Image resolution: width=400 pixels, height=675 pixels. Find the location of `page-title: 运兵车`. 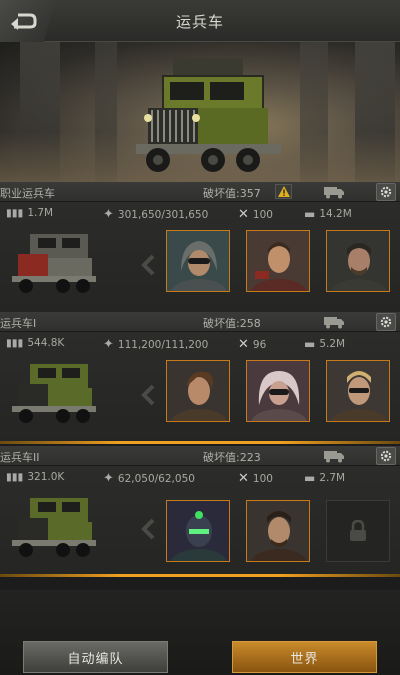

page-title: 运兵车 is located at coordinates (199, 22).